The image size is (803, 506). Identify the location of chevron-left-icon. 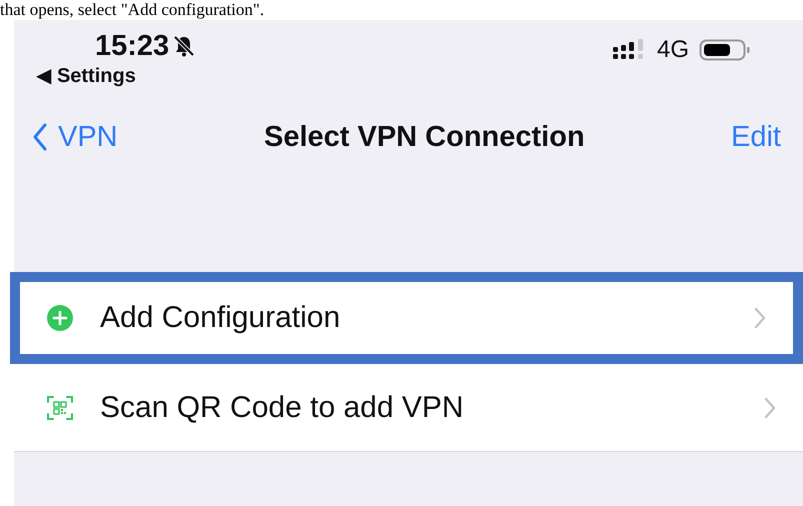
(40, 137).